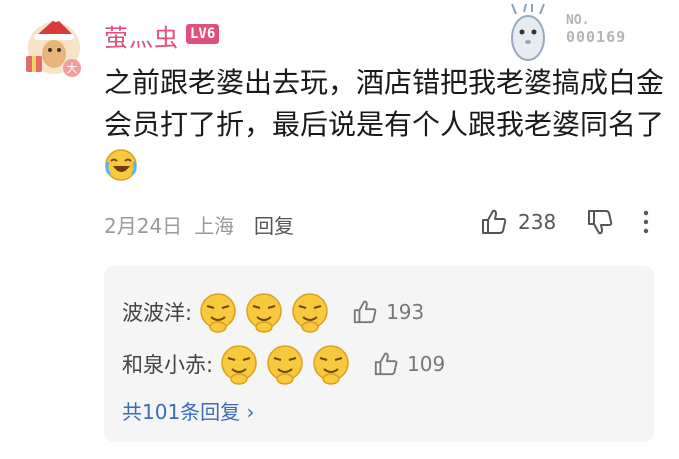 This screenshot has width=679, height=459. What do you see at coordinates (537, 222) in the screenshot?
I see `like-count: 238` at bounding box center [537, 222].